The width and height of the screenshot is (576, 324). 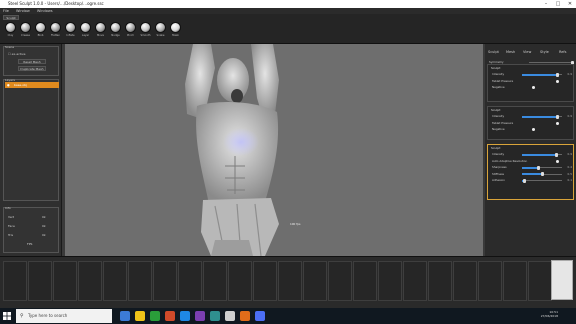 I want to click on brush-9: Smooth, so click(x=145, y=29).